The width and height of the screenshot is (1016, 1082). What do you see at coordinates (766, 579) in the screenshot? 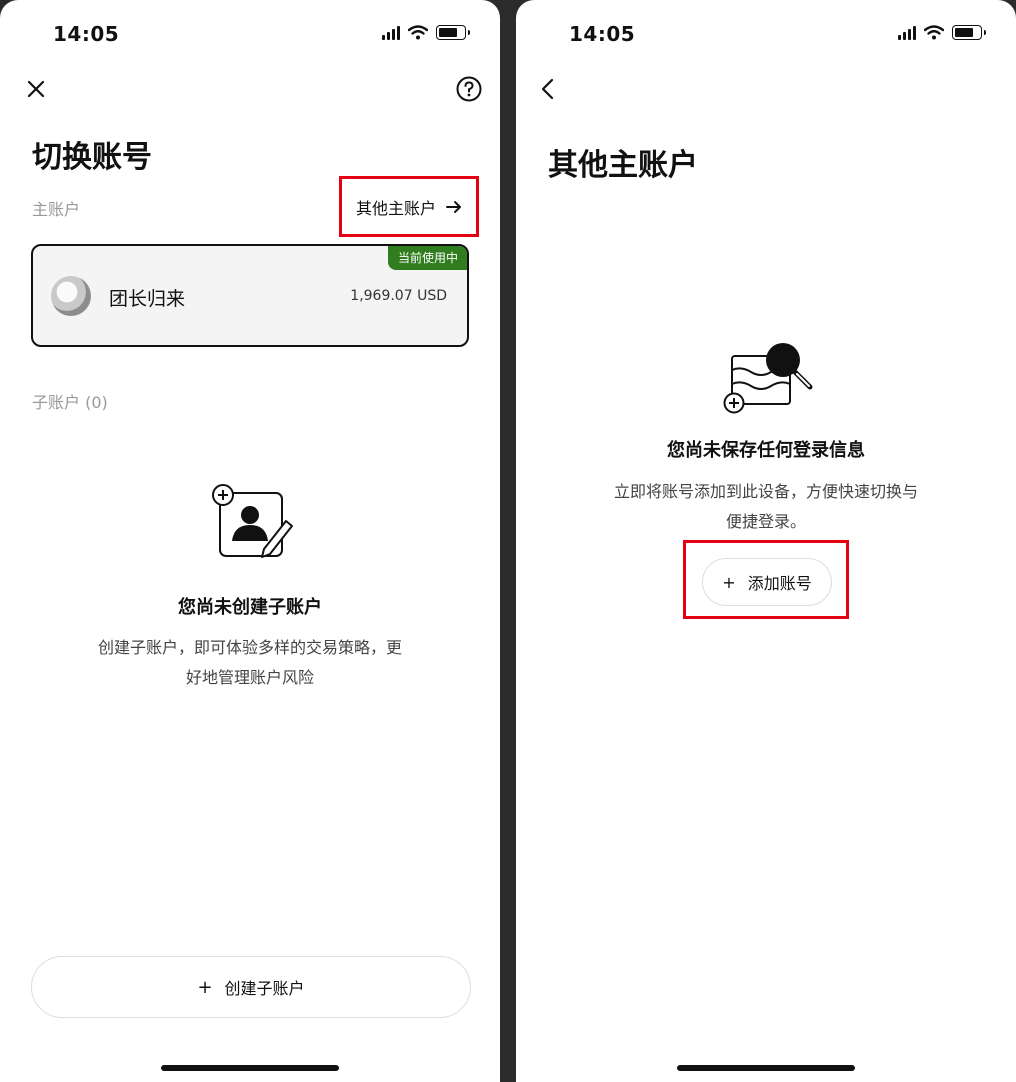
I see `highlight-box` at bounding box center [766, 579].